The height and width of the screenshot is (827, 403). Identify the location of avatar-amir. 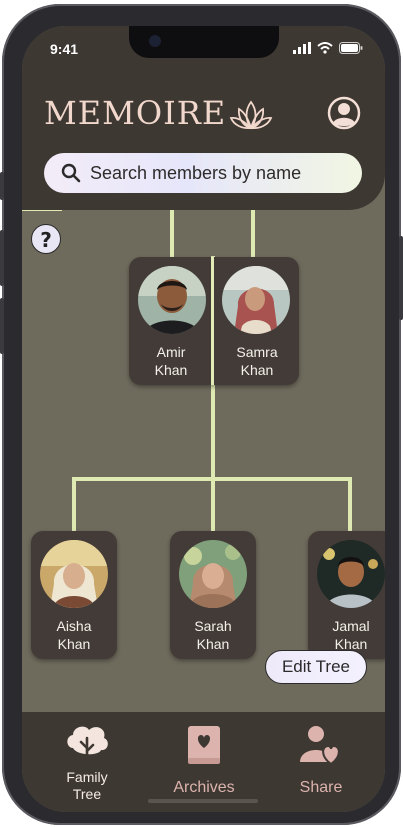
(172, 300).